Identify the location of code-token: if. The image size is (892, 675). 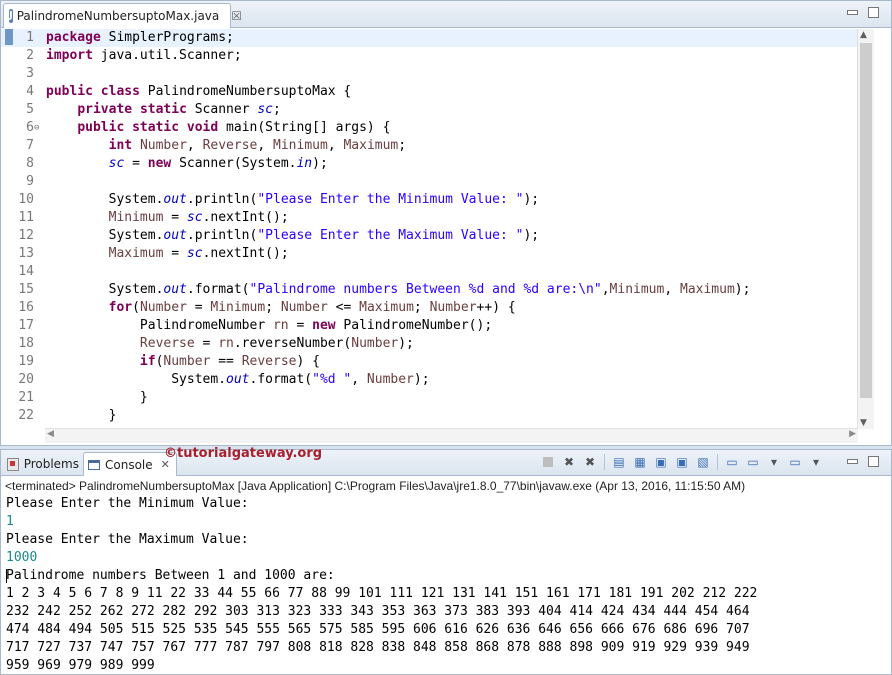
(147, 361).